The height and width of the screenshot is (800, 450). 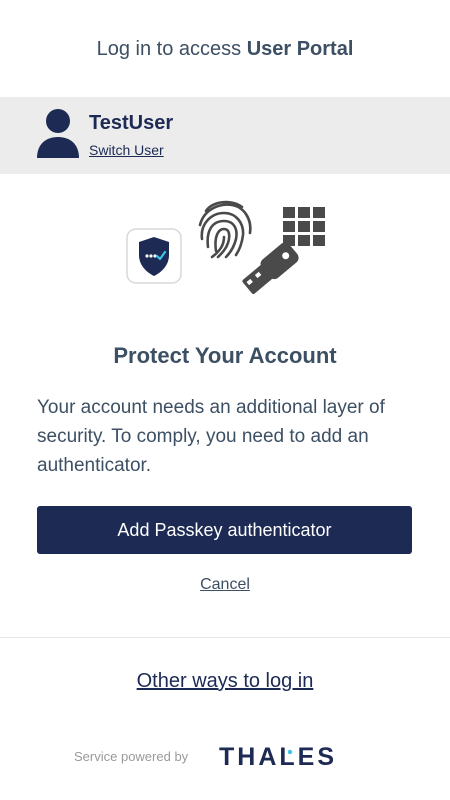 I want to click on other-ways-row: Other ways to log in, so click(x=225, y=681).